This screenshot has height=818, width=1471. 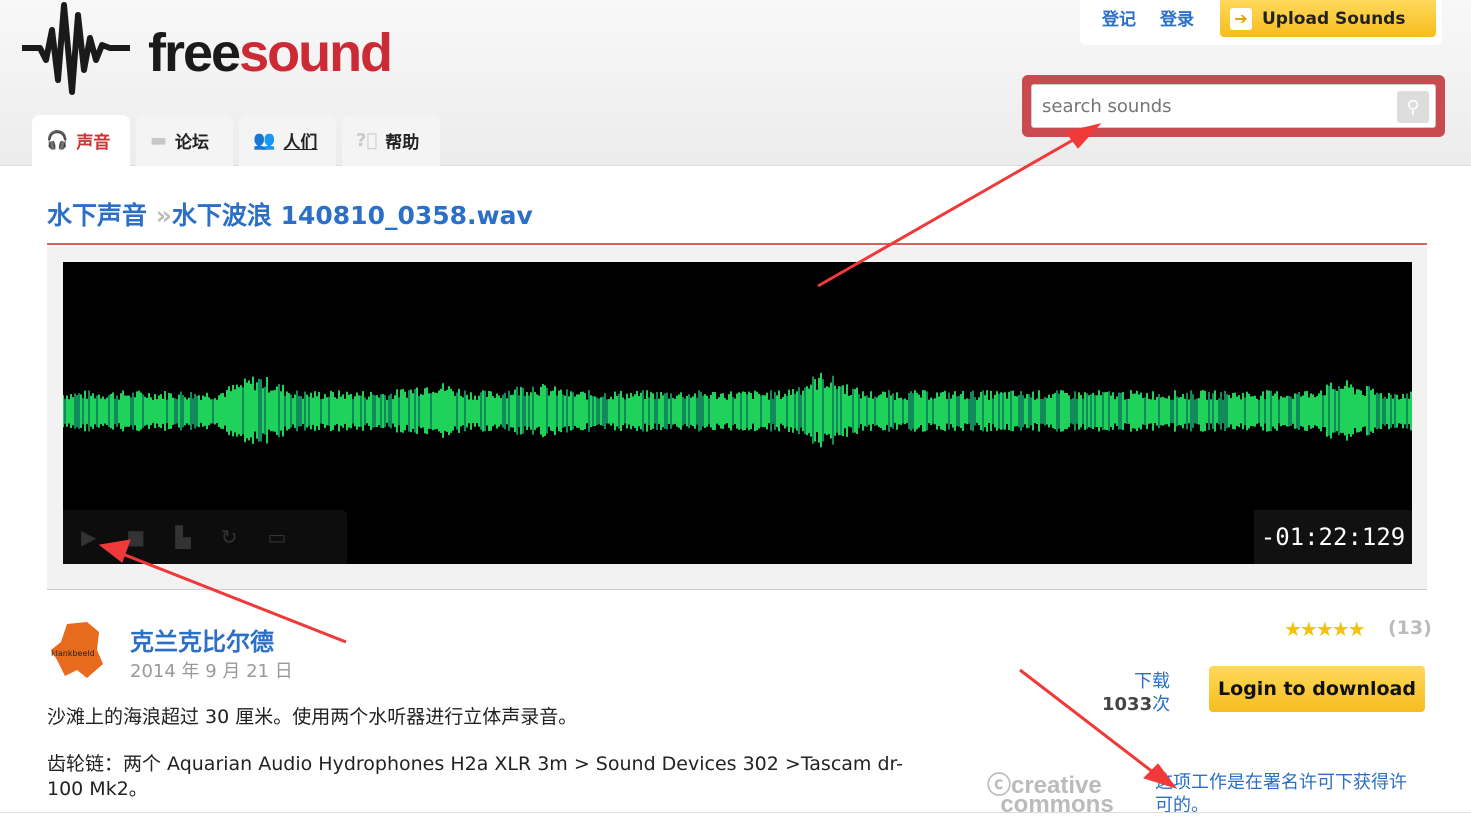 I want to click on tab-sounds: 🎧 声音, so click(x=81, y=140).